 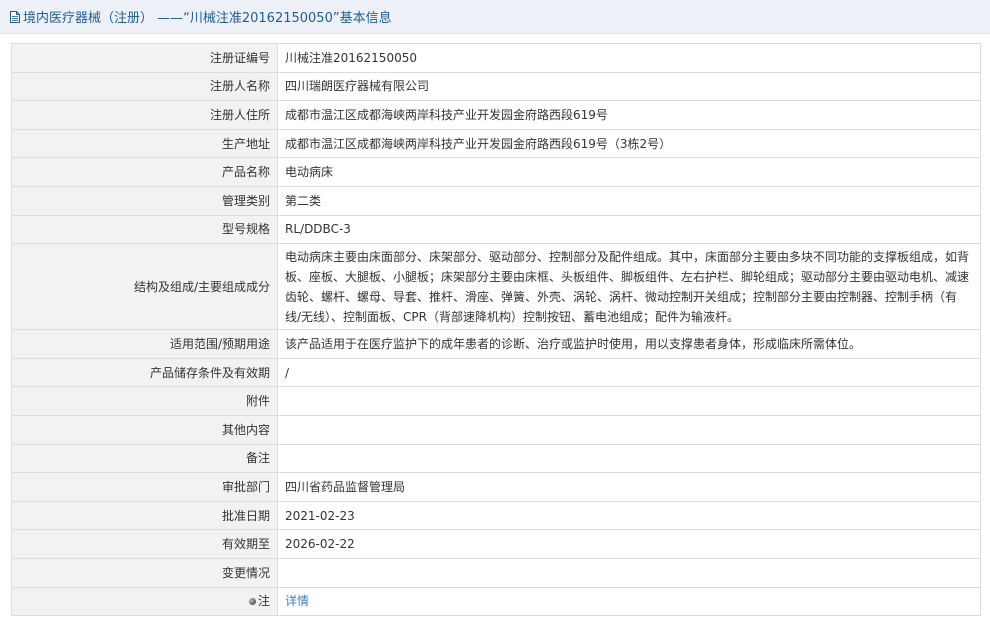 I want to click on field-value: 川械注准20162150050, so click(x=629, y=58).